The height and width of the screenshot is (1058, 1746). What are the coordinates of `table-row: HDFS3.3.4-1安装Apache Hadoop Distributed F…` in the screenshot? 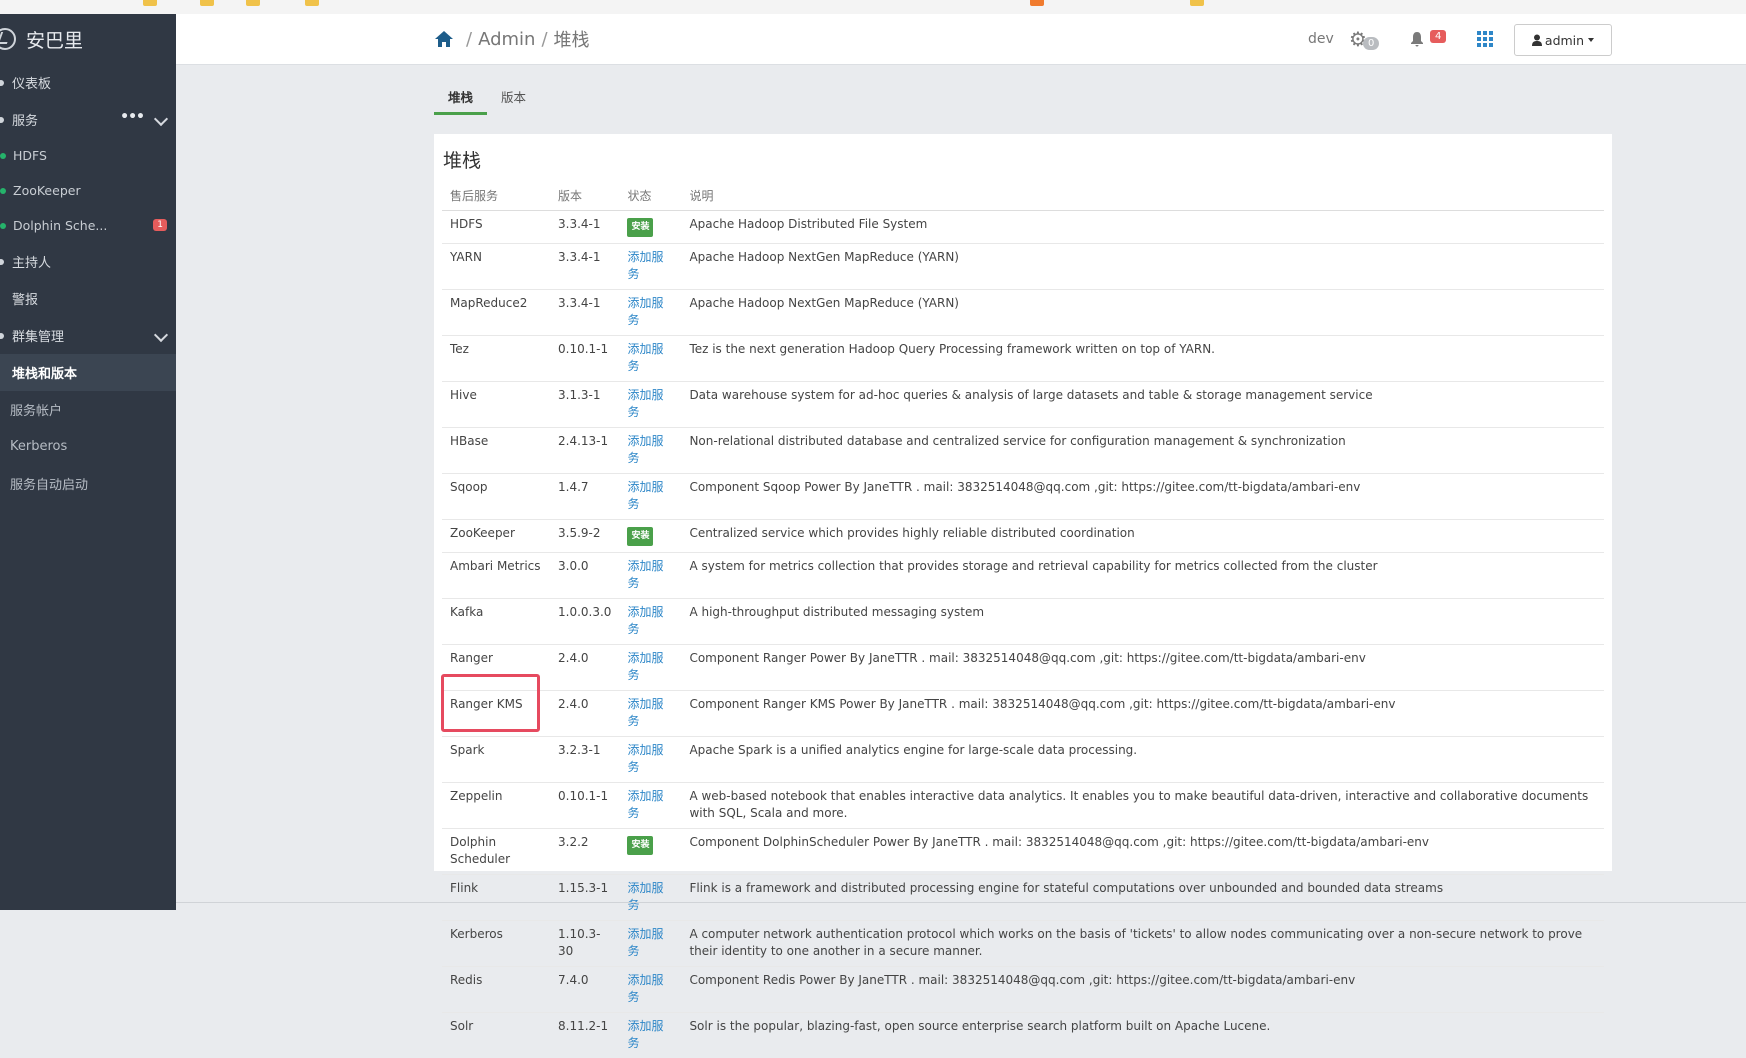 It's located at (1023, 227).